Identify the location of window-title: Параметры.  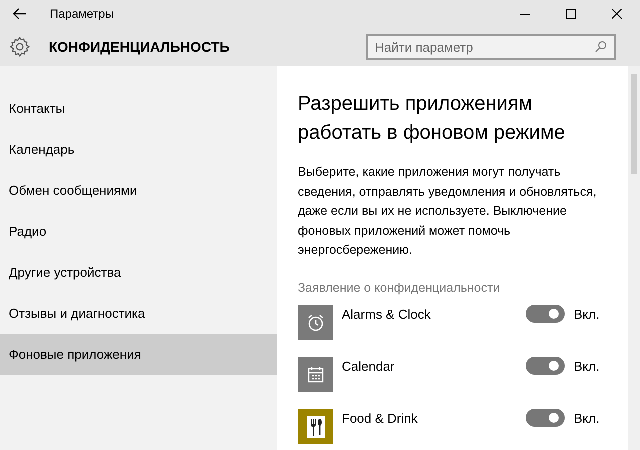
(82, 14).